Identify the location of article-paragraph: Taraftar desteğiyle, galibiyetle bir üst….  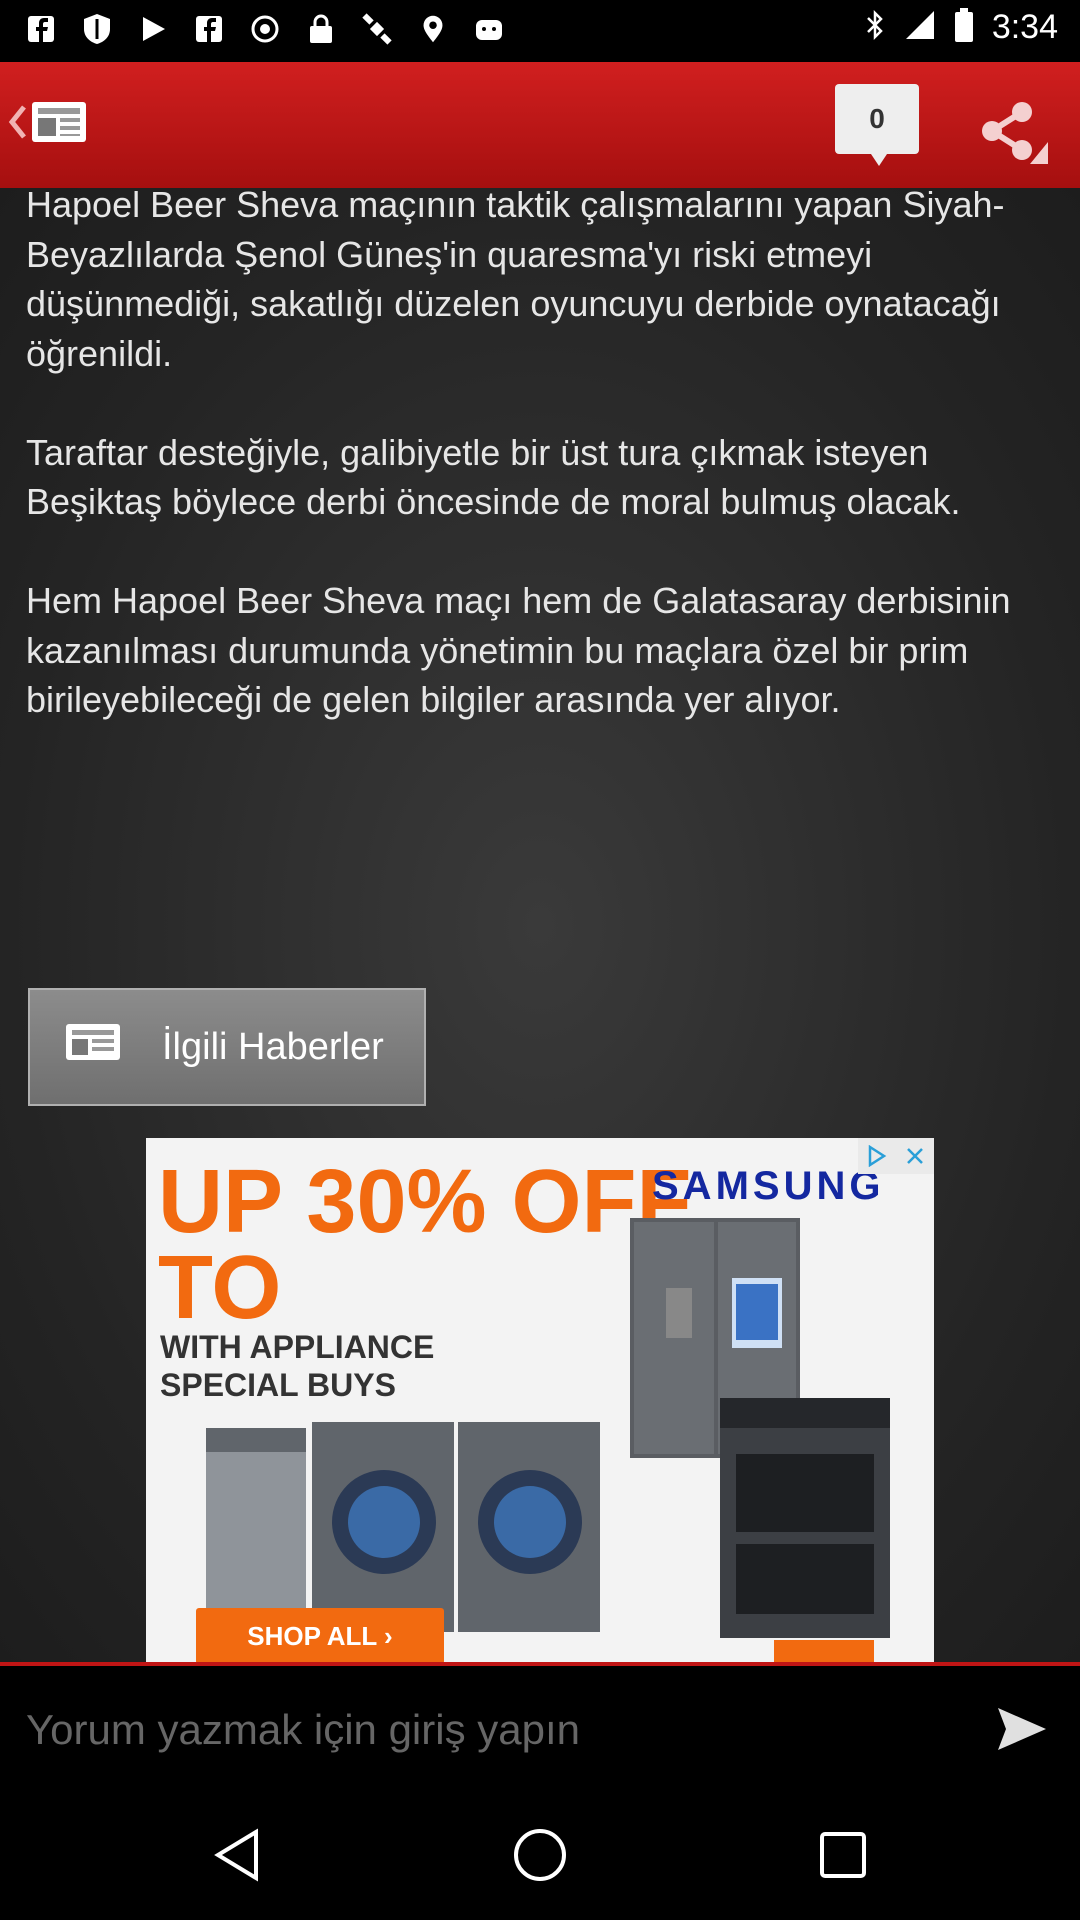
(493, 477).